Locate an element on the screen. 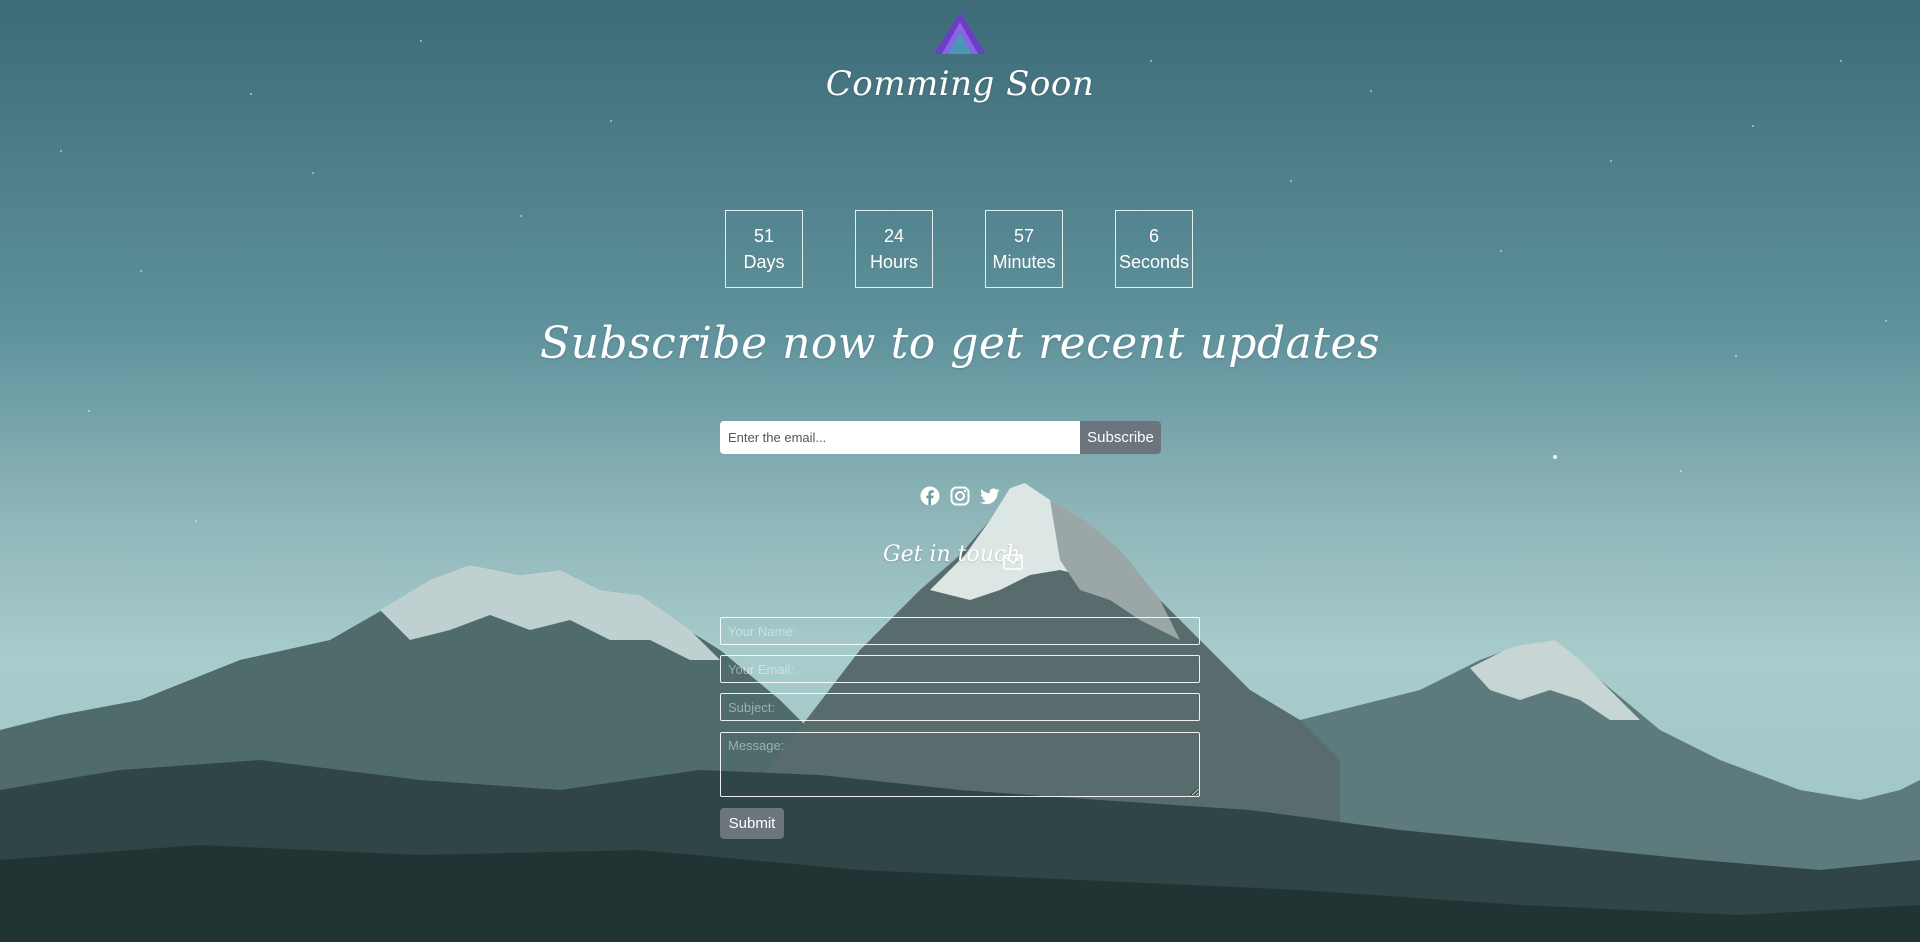  countdown-value: 24 is located at coordinates (894, 236).